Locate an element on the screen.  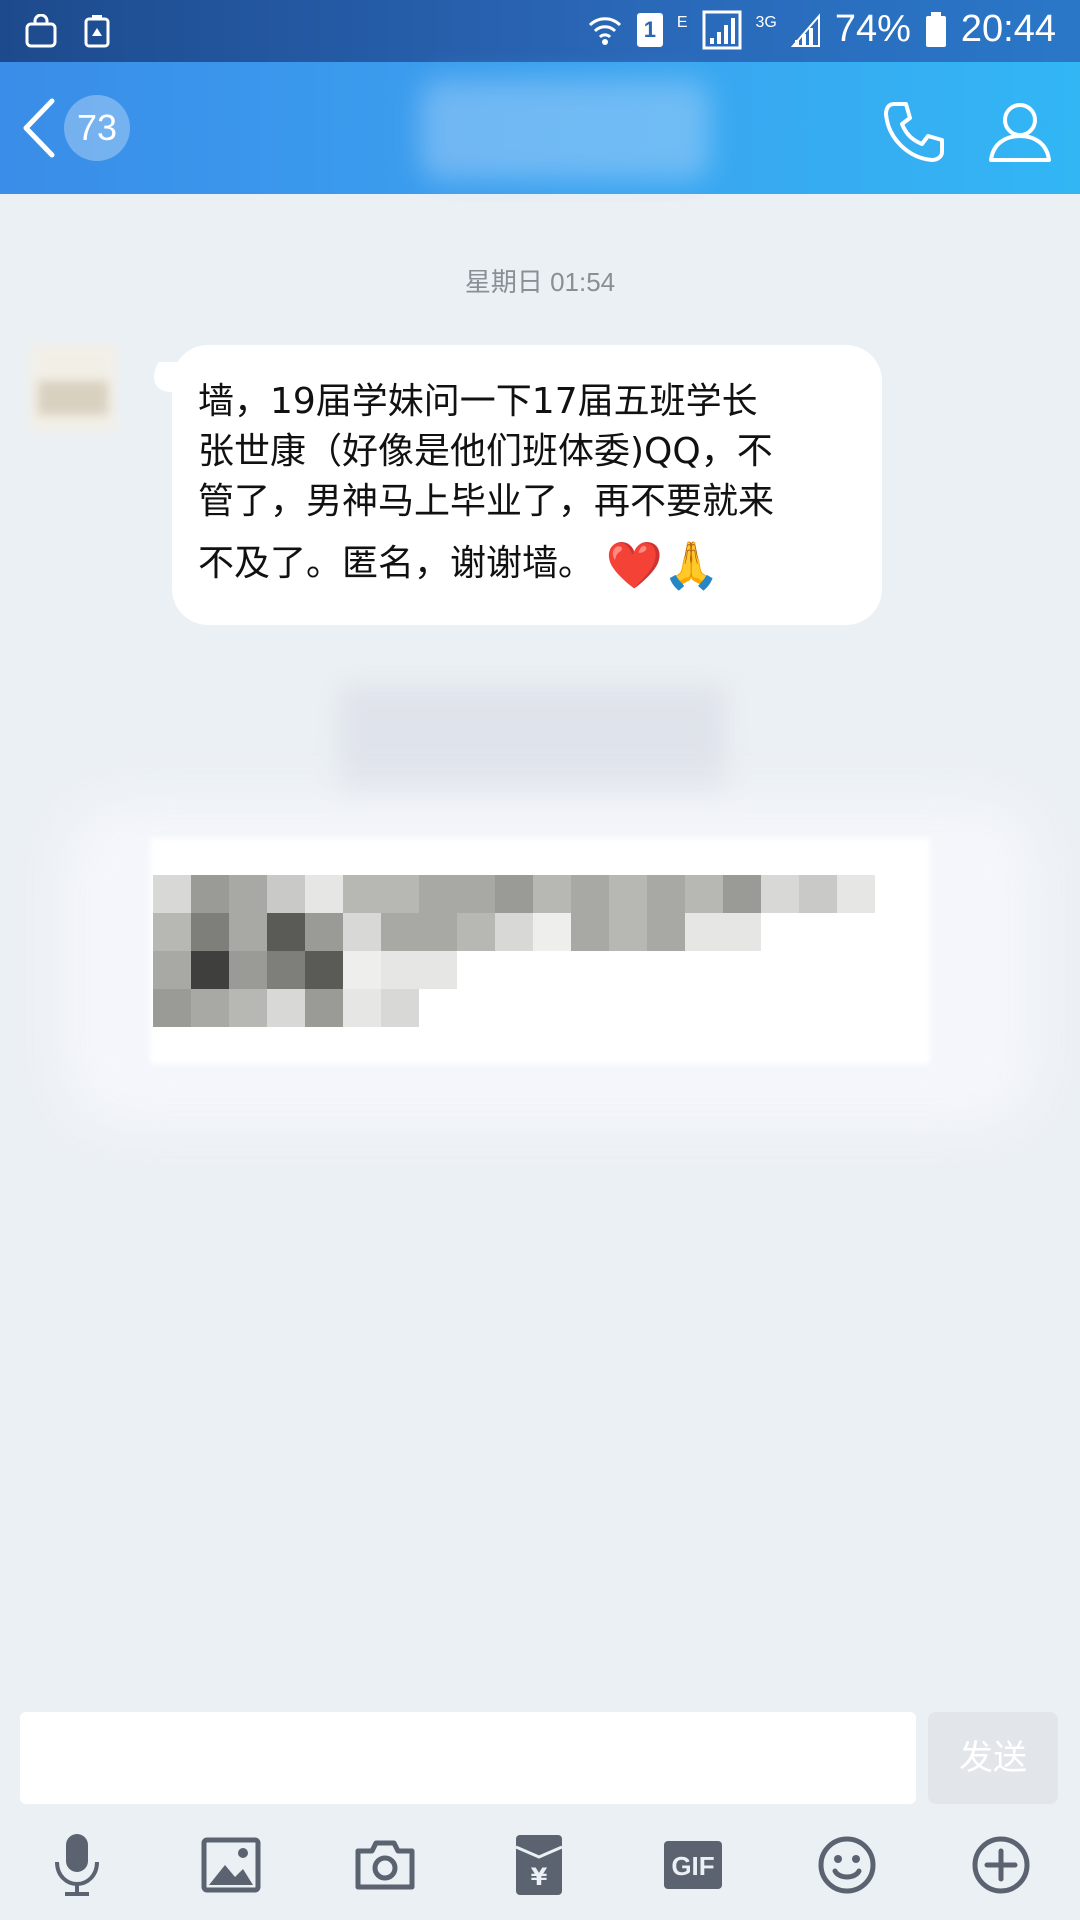
message-line-3: 管了，男神马上毕业了，再不要就来 is located at coordinates (486, 501).